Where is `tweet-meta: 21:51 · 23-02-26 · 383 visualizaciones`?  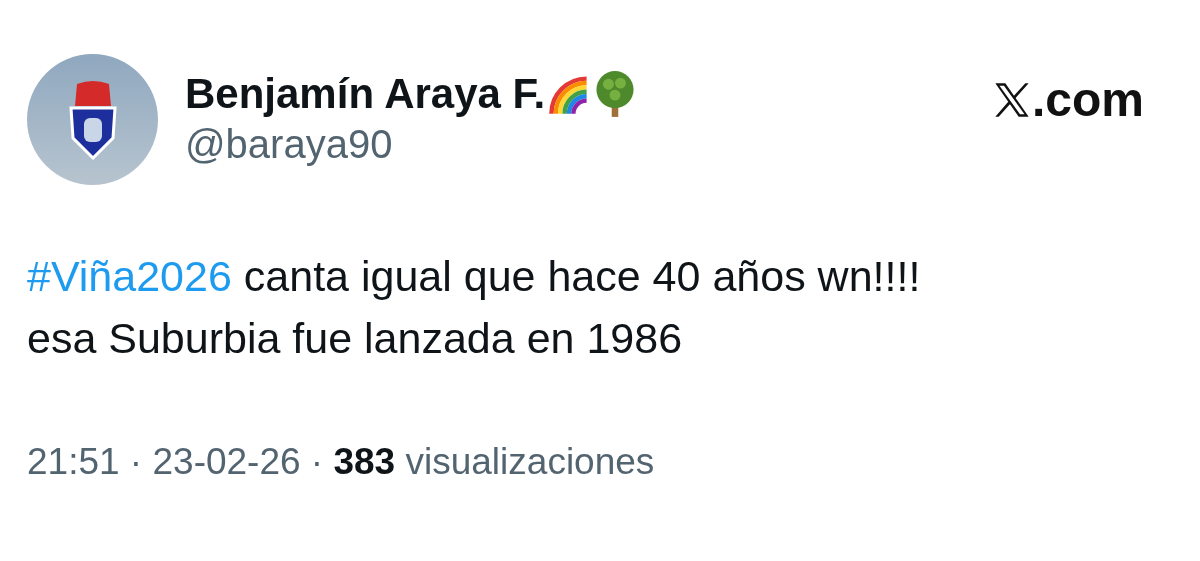
tweet-meta: 21:51 · 23-02-26 · 383 visualizaciones is located at coordinates (341, 462).